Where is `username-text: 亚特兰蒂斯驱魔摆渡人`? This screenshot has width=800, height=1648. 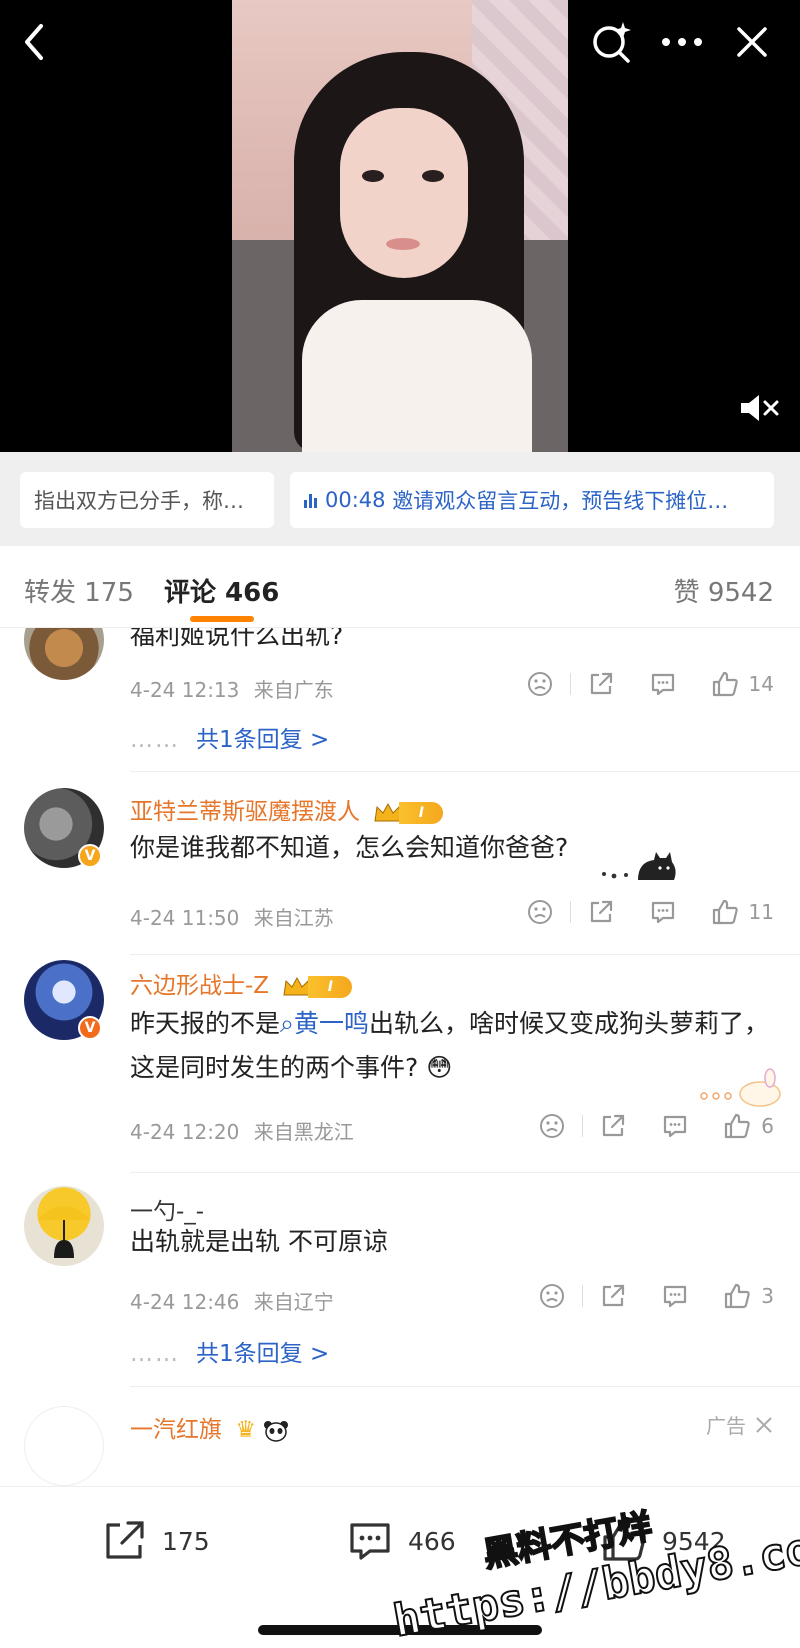
username-text: 亚特兰蒂斯驱魔摆渡人 is located at coordinates (245, 812).